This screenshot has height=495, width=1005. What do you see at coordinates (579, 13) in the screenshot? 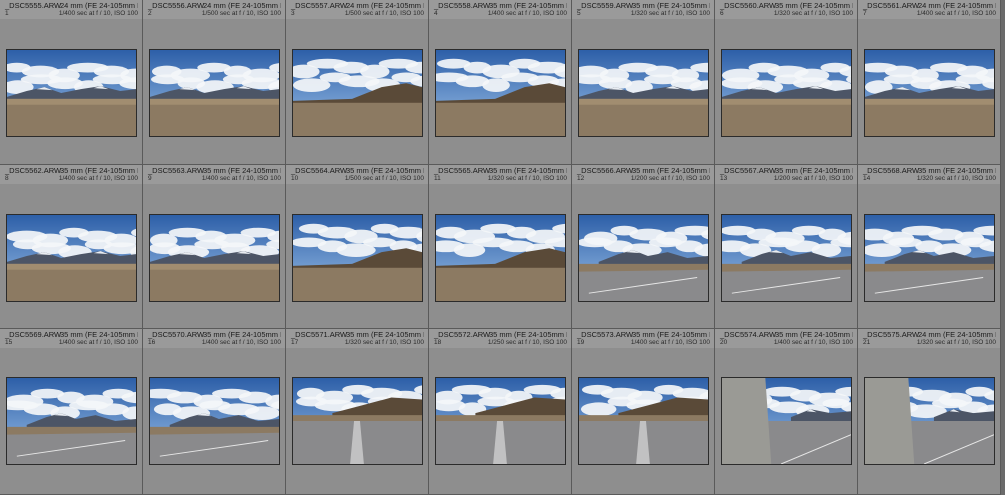
I see `index-label: 5` at bounding box center [579, 13].